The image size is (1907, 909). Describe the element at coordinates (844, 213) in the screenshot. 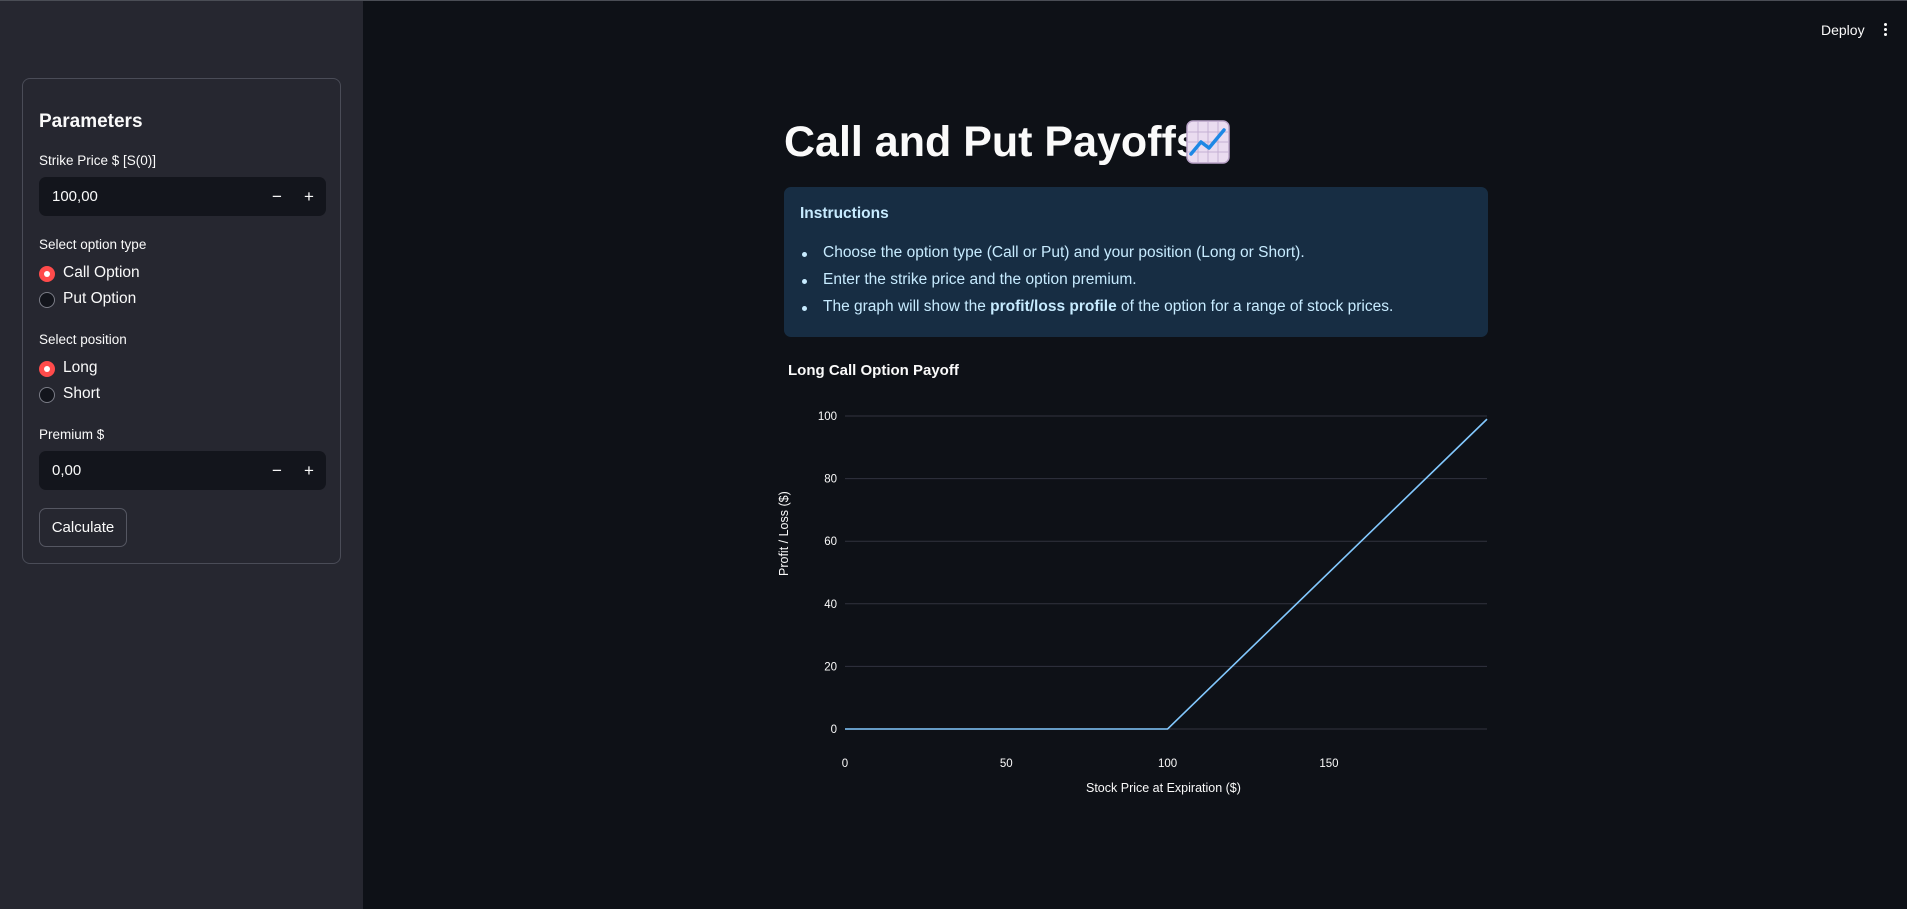

I see `instructions-title: Instructions` at that location.